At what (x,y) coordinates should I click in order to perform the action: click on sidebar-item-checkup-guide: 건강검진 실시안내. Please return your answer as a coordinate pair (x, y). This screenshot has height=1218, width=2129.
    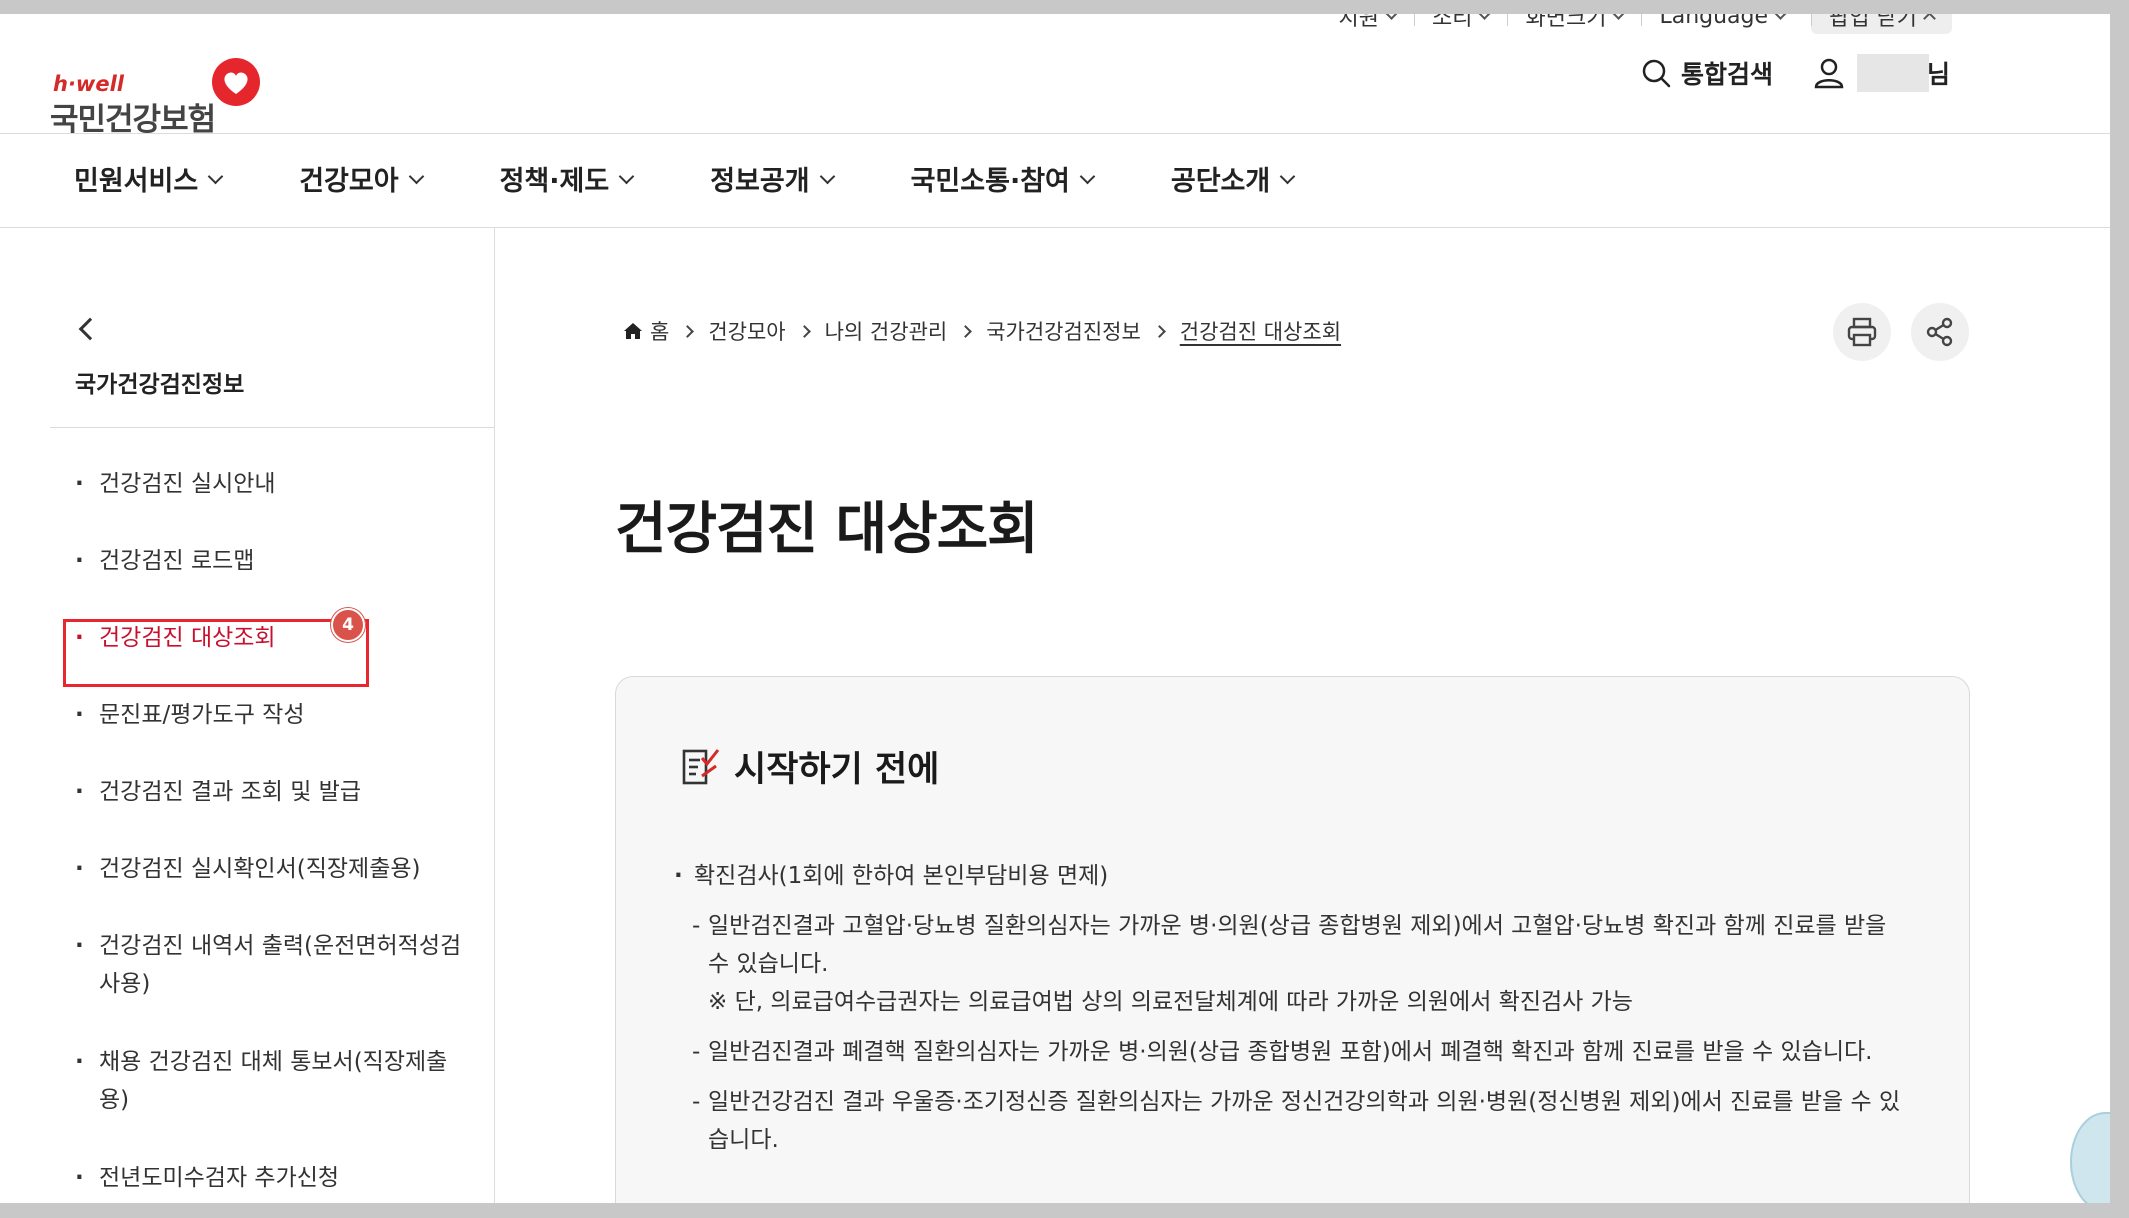
    Looking at the image, I should click on (275, 484).